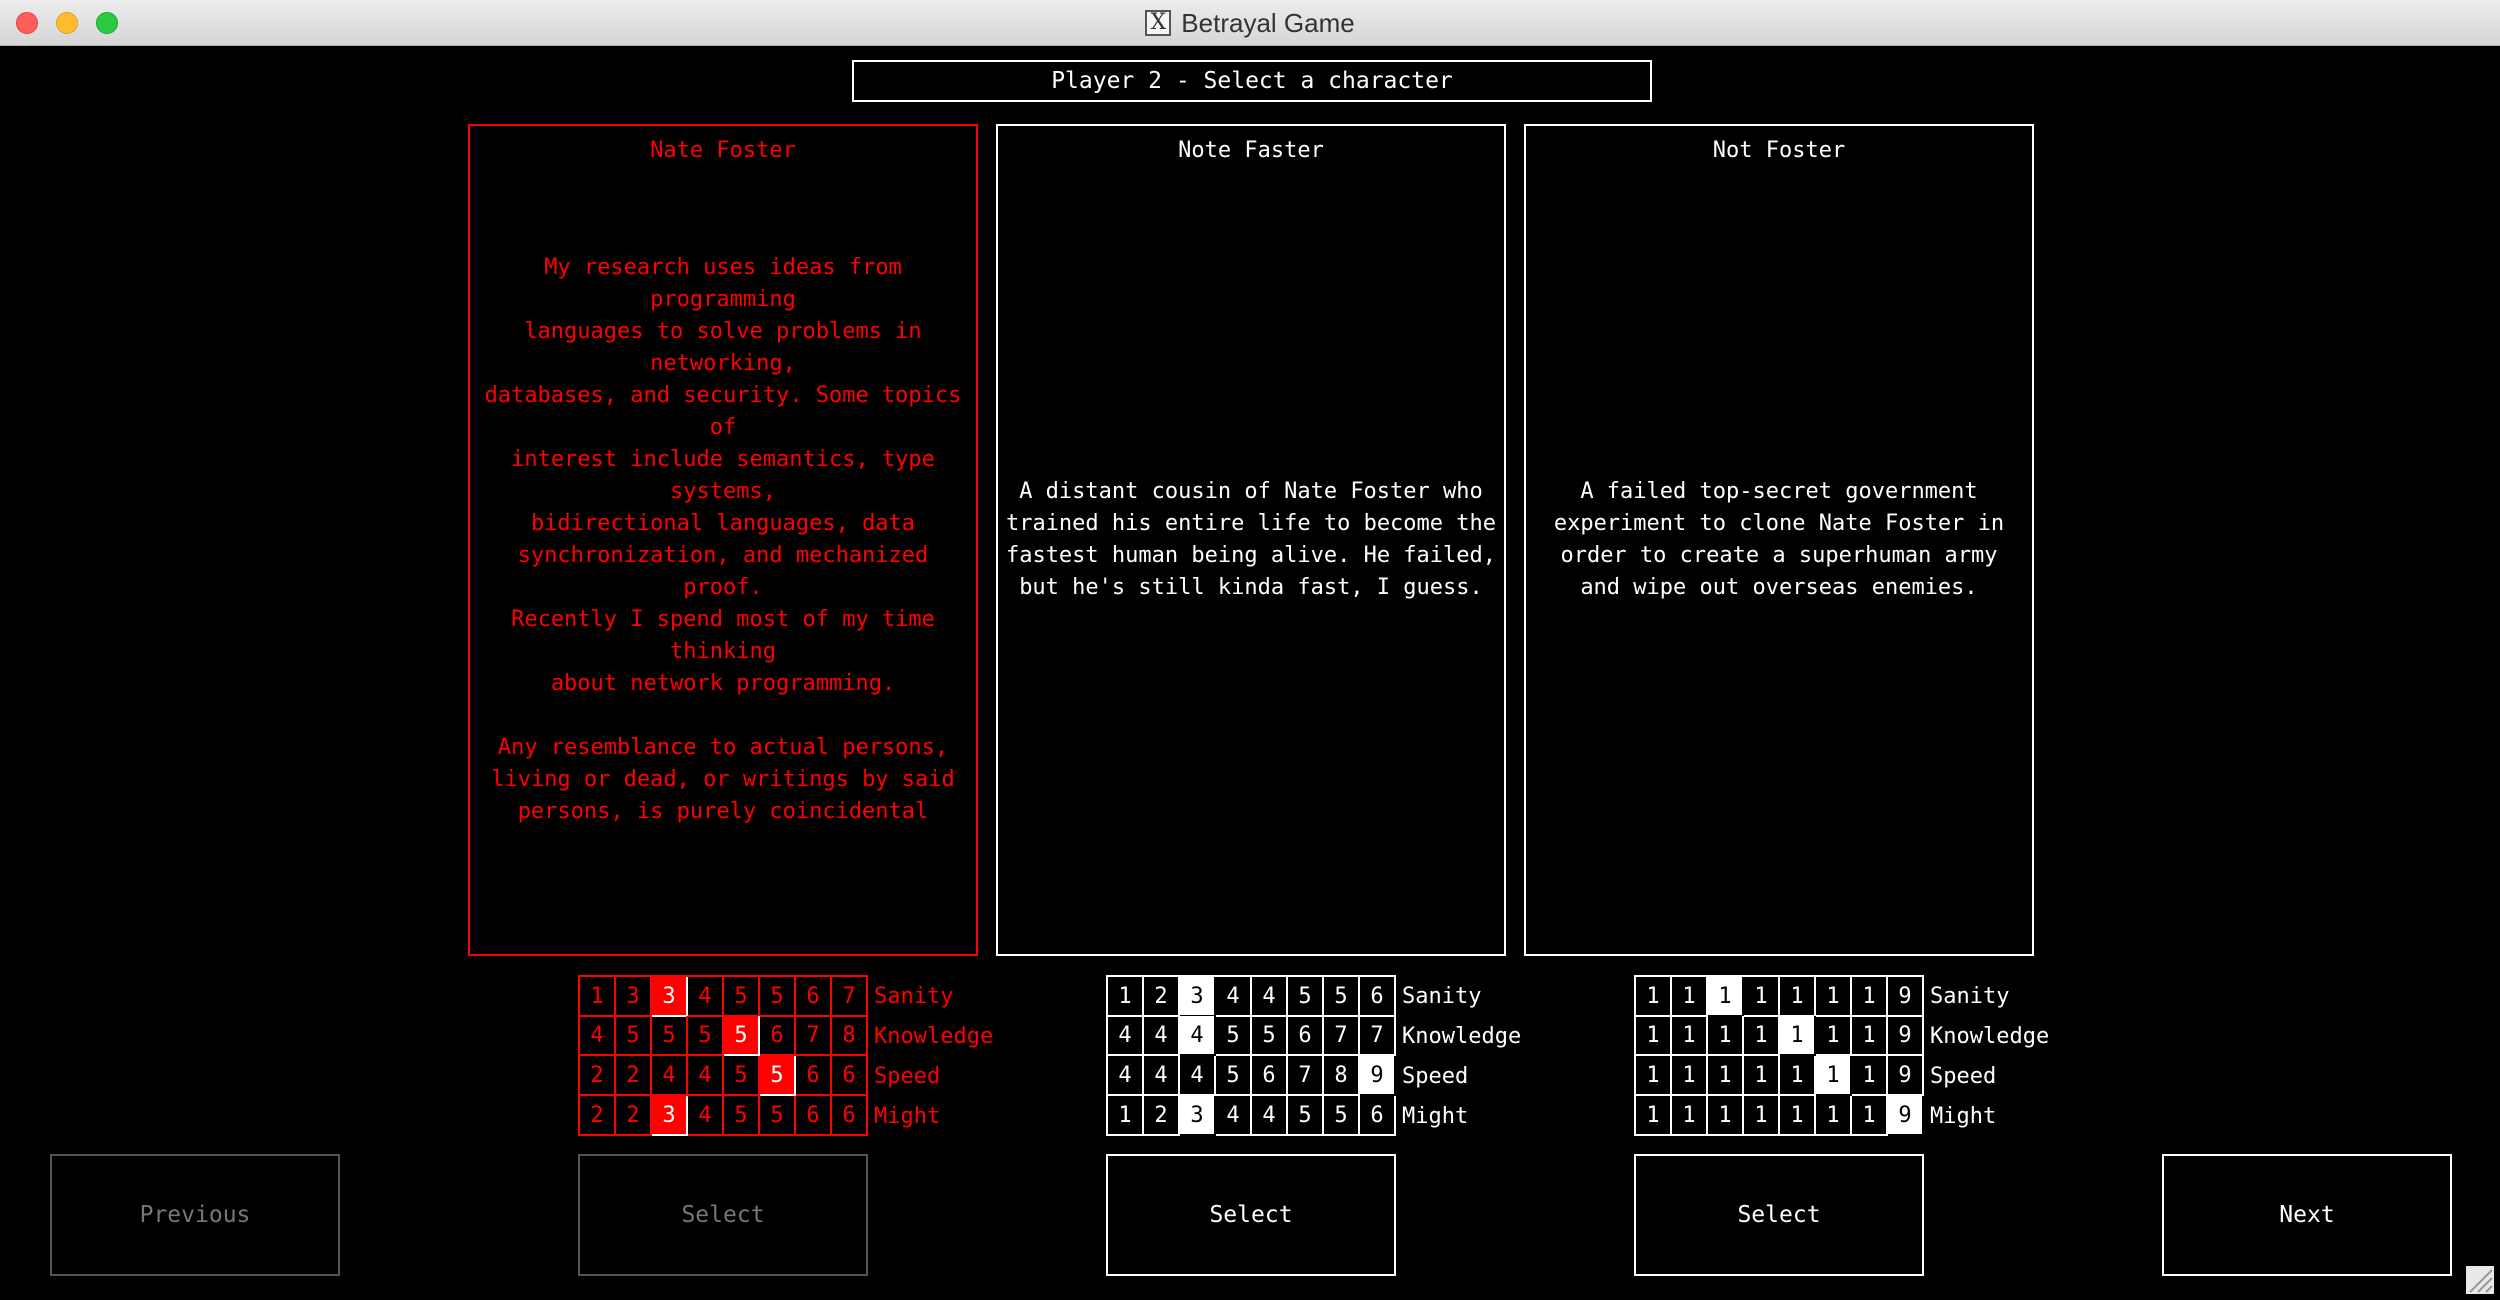 This screenshot has width=2500, height=1300. I want to click on stat-row-sanity: 1 3 3 4 5 5 6 7 Sanity, so click(785, 996).